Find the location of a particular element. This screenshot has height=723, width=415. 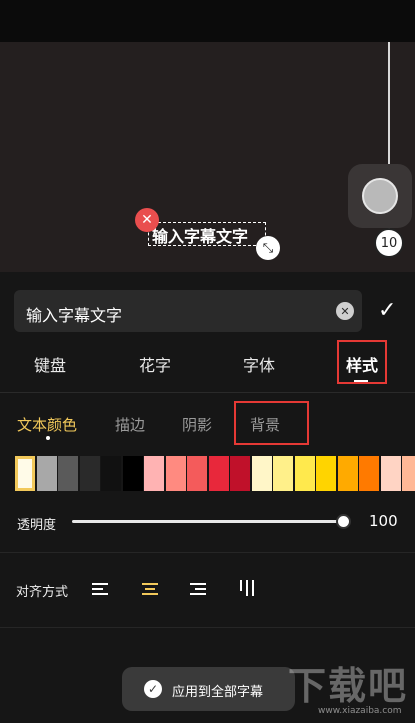

resize-icon: ⤡ is located at coordinates (268, 248).